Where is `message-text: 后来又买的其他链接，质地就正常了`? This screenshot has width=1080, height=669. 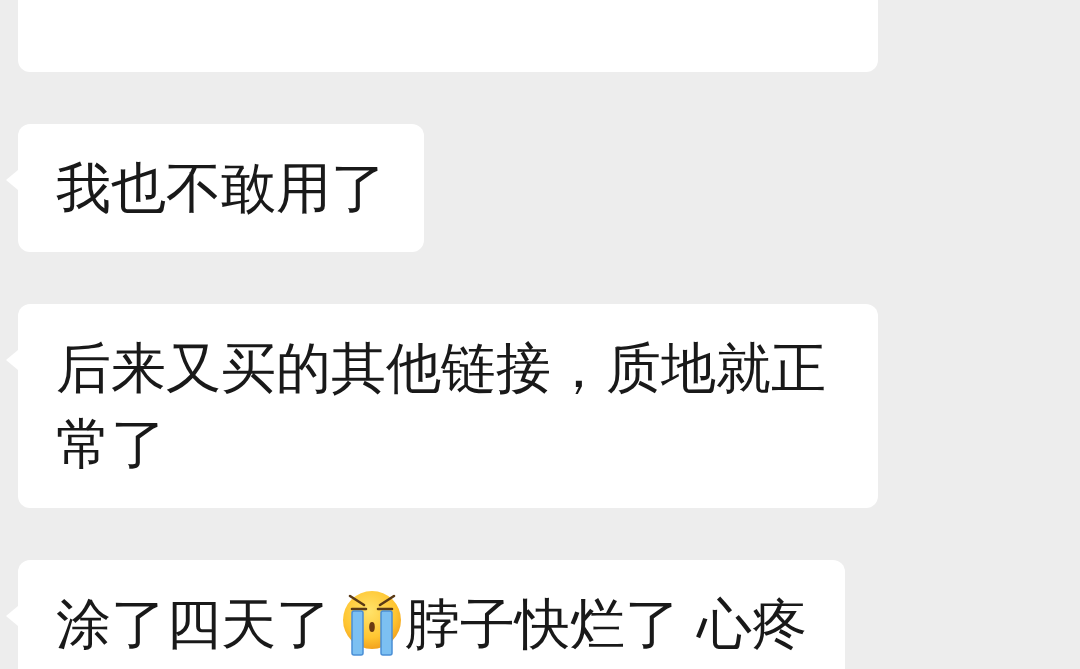
message-text: 后来又买的其他链接，质地就正常了 is located at coordinates (441, 406).